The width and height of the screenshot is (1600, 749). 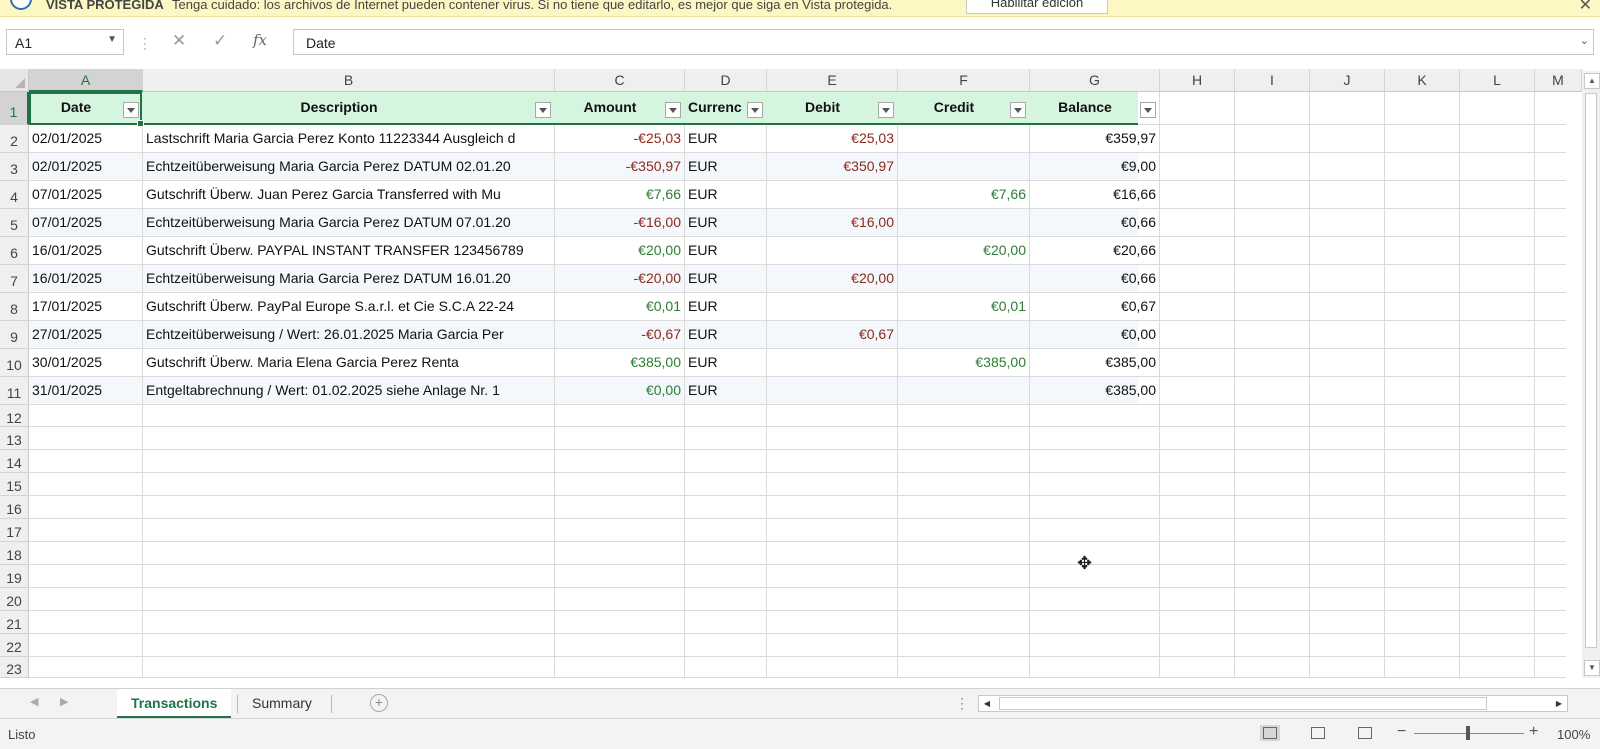 What do you see at coordinates (726, 80) in the screenshot?
I see `column-header-d: D` at bounding box center [726, 80].